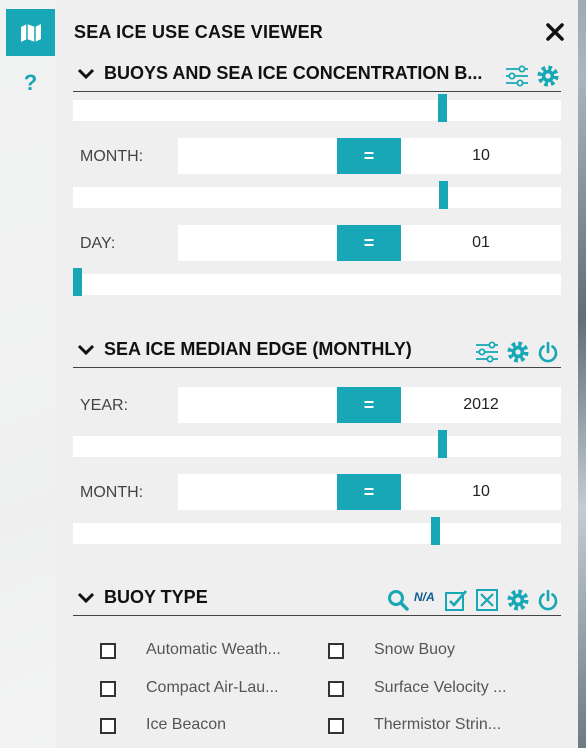 The image size is (586, 748). I want to click on map-icon, so click(30, 32).